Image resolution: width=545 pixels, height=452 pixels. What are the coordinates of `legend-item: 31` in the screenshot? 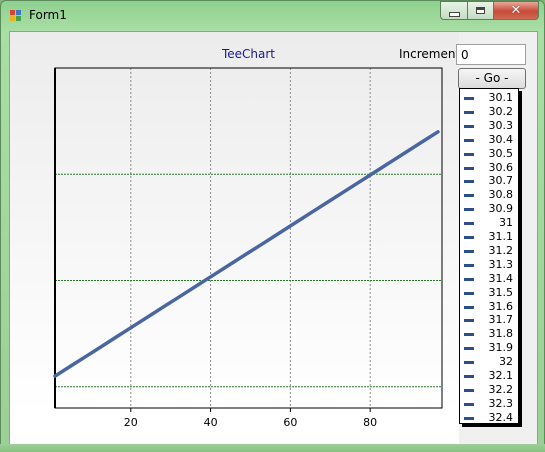 It's located at (489, 223).